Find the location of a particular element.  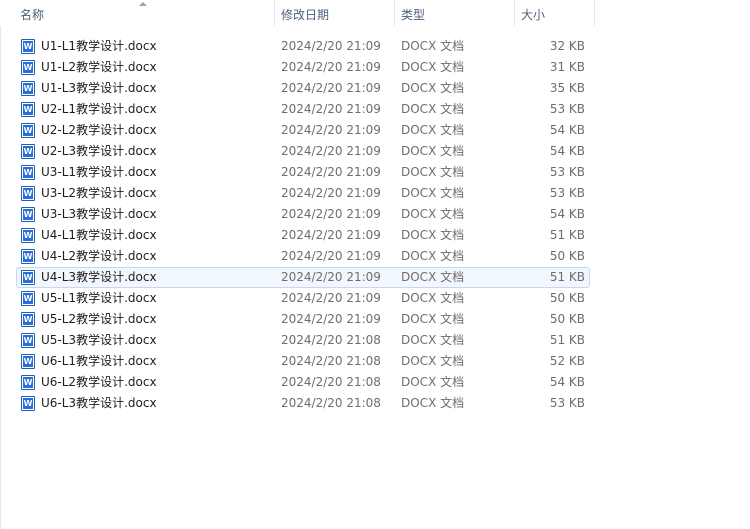

file-name: U1-L3教学设计.docx is located at coordinates (99, 88).